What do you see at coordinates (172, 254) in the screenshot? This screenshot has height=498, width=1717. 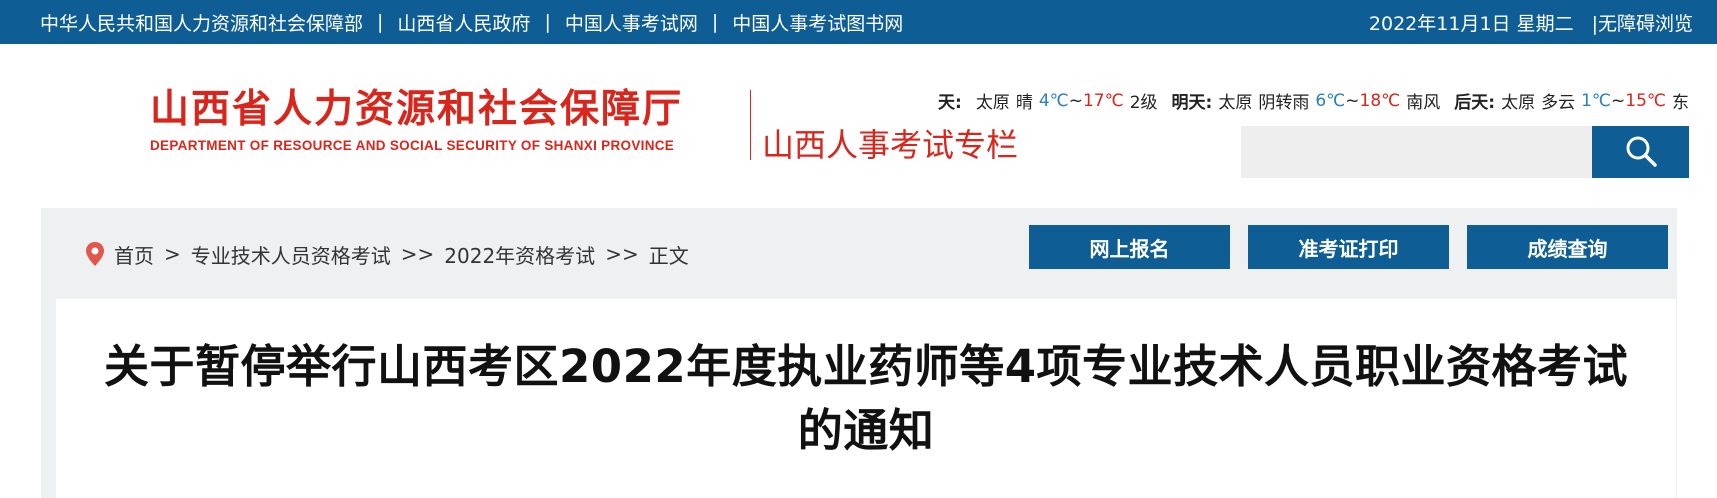 I see `breadcrumb-arrow: >` at bounding box center [172, 254].